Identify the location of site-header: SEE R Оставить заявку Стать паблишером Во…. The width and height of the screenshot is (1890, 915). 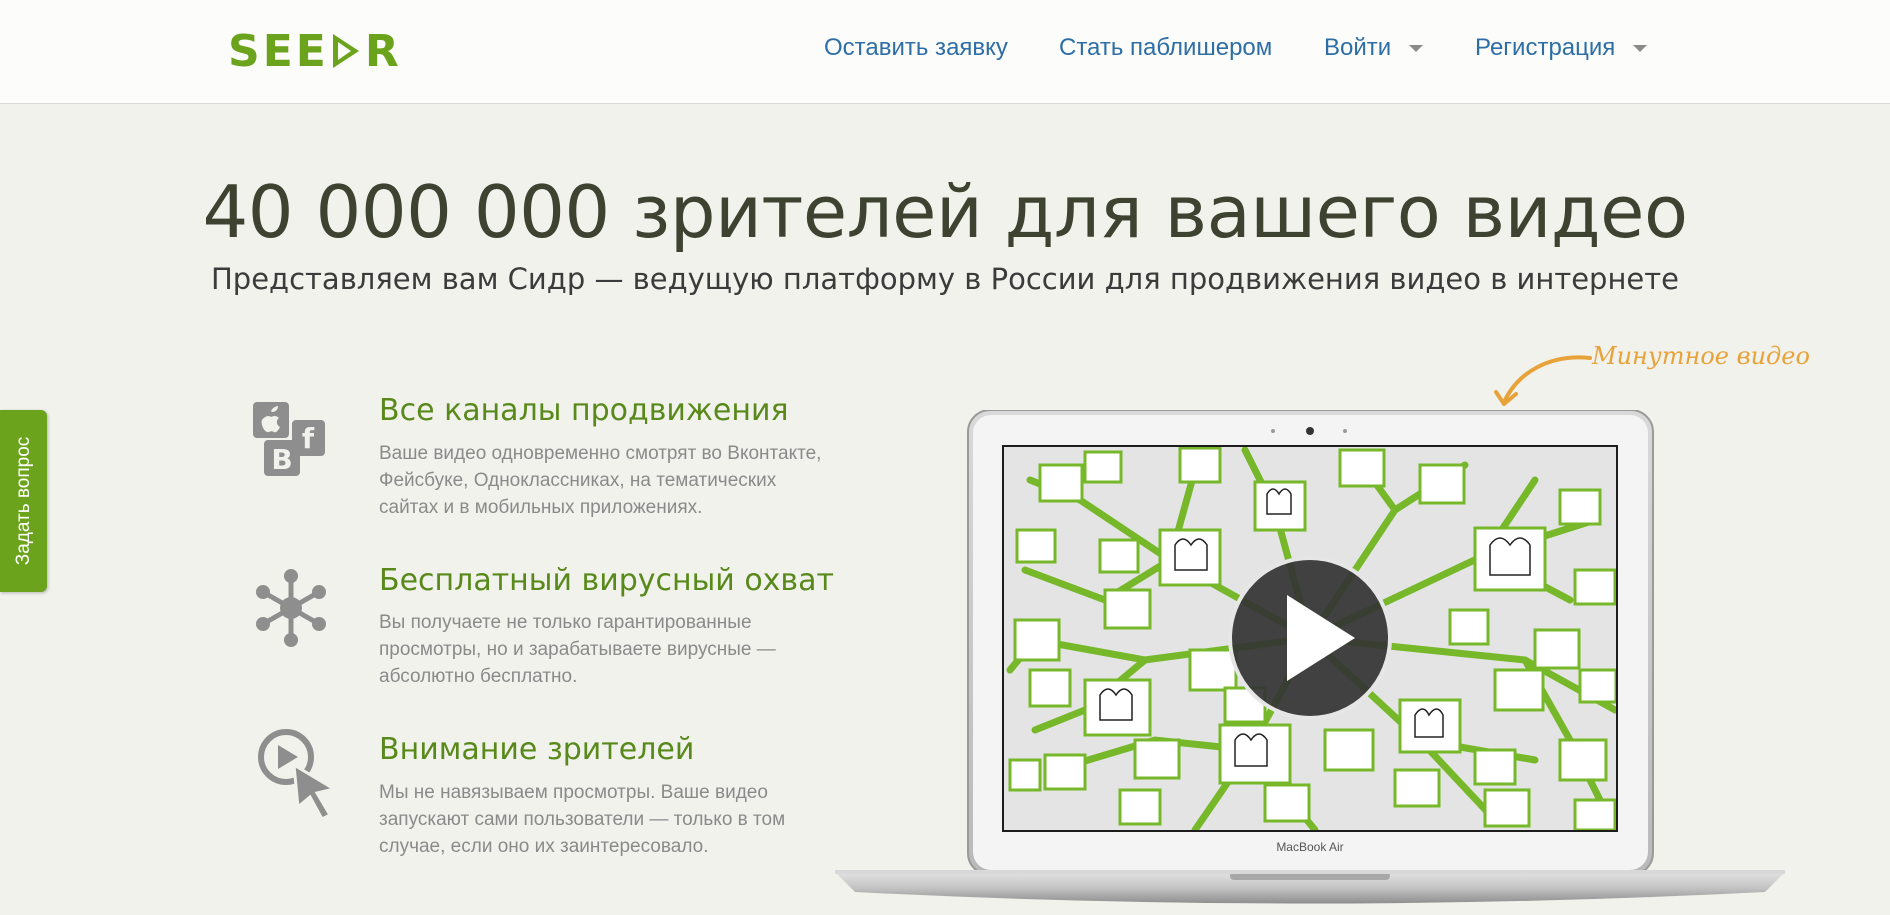
(945, 52).